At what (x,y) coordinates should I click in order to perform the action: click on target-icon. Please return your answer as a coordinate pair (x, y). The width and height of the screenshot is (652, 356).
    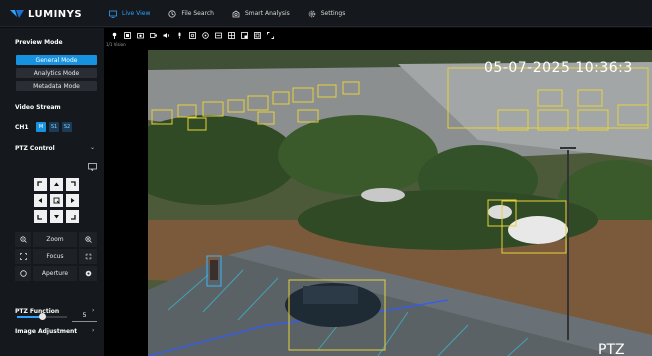
    Looking at the image, I should click on (205, 35).